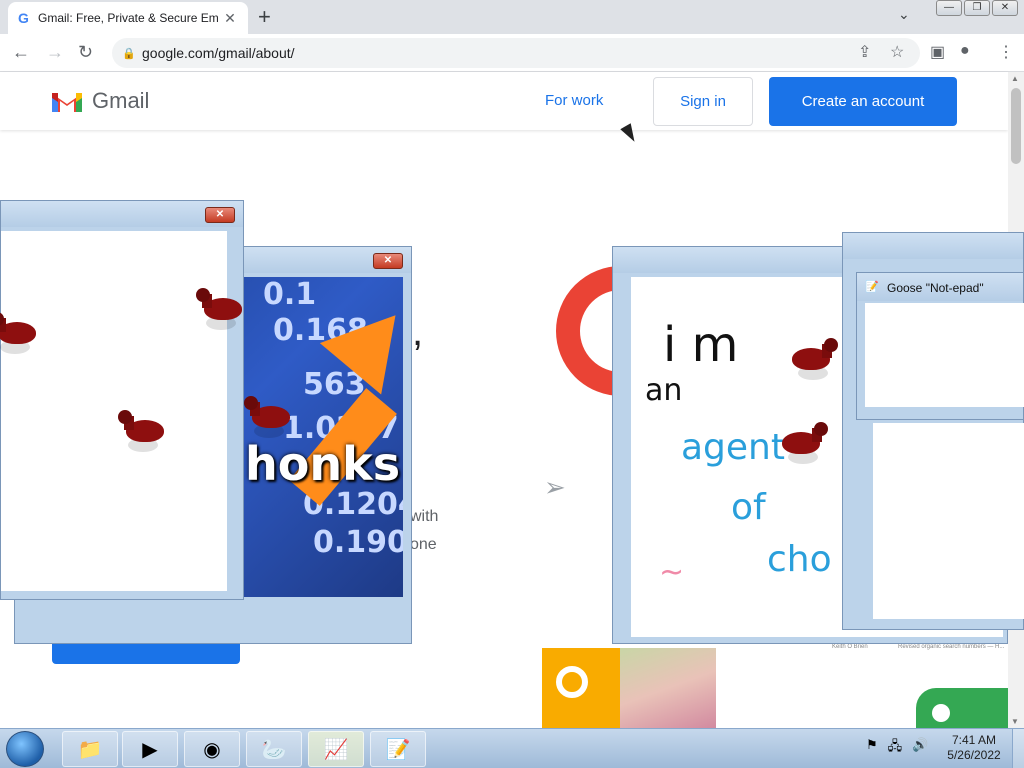 The width and height of the screenshot is (1024, 768). What do you see at coordinates (872, 748) in the screenshot?
I see `action-center-flag-icon: ⚑` at bounding box center [872, 748].